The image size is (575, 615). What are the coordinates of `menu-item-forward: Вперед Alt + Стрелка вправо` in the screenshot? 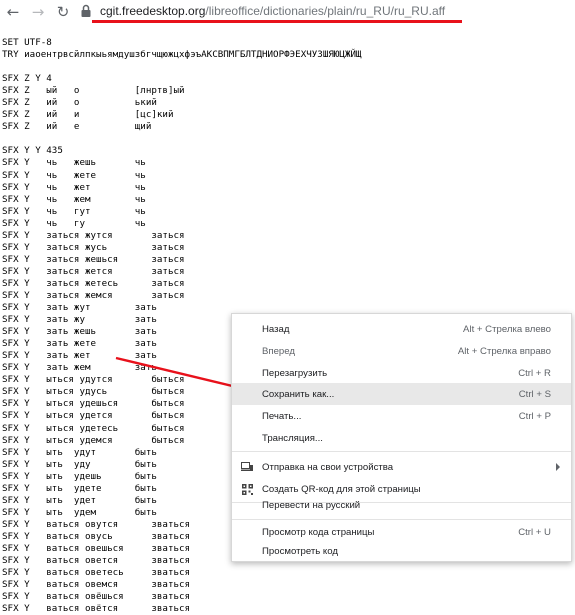 It's located at (401, 351).